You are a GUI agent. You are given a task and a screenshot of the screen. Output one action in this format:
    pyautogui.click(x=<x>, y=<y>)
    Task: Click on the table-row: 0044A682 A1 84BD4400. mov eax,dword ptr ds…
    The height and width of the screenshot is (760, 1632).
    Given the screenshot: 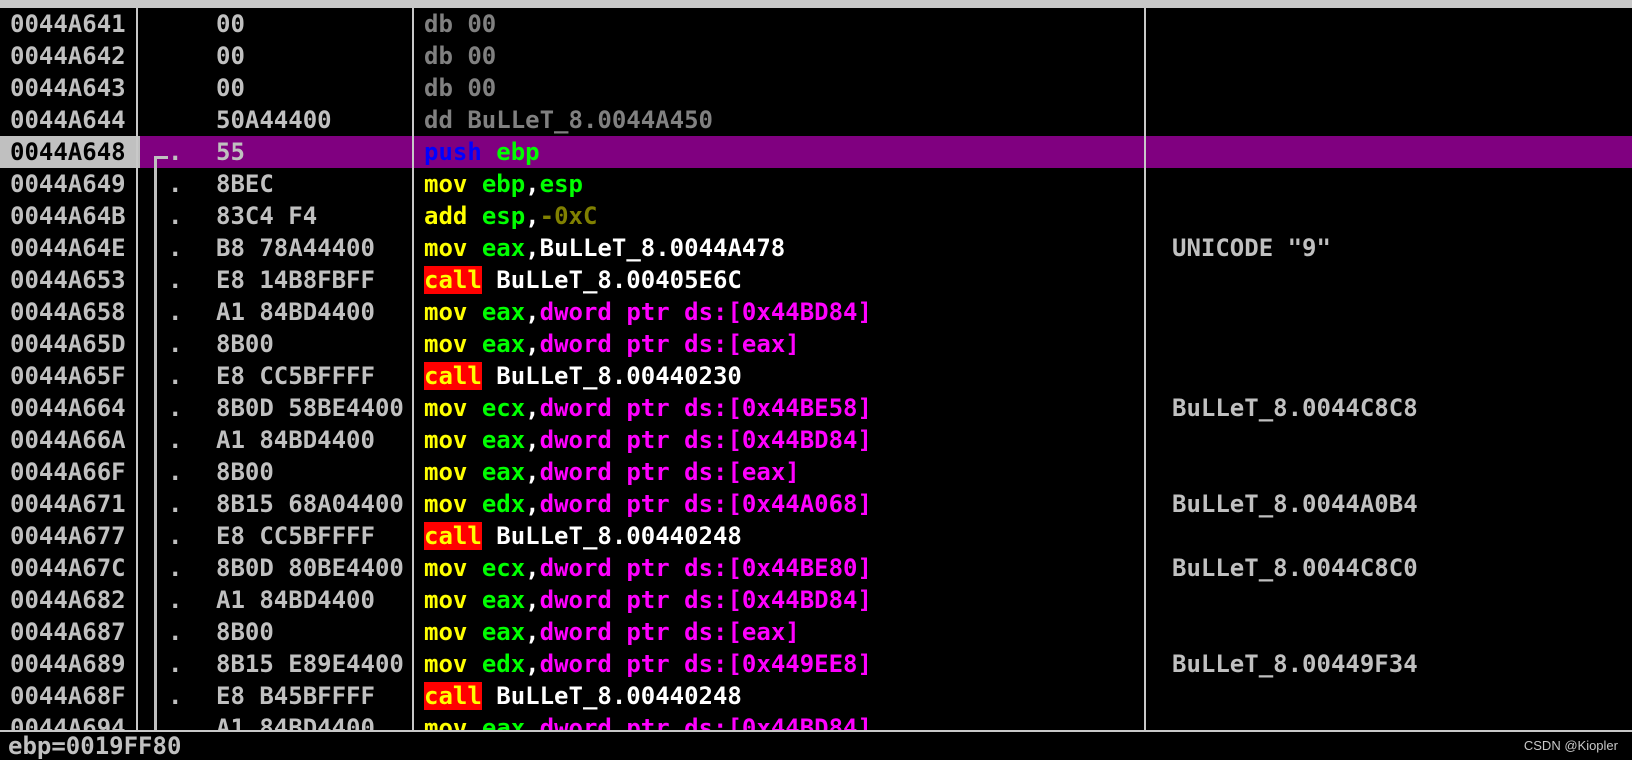 What is the action you would take?
    pyautogui.click(x=816, y=600)
    